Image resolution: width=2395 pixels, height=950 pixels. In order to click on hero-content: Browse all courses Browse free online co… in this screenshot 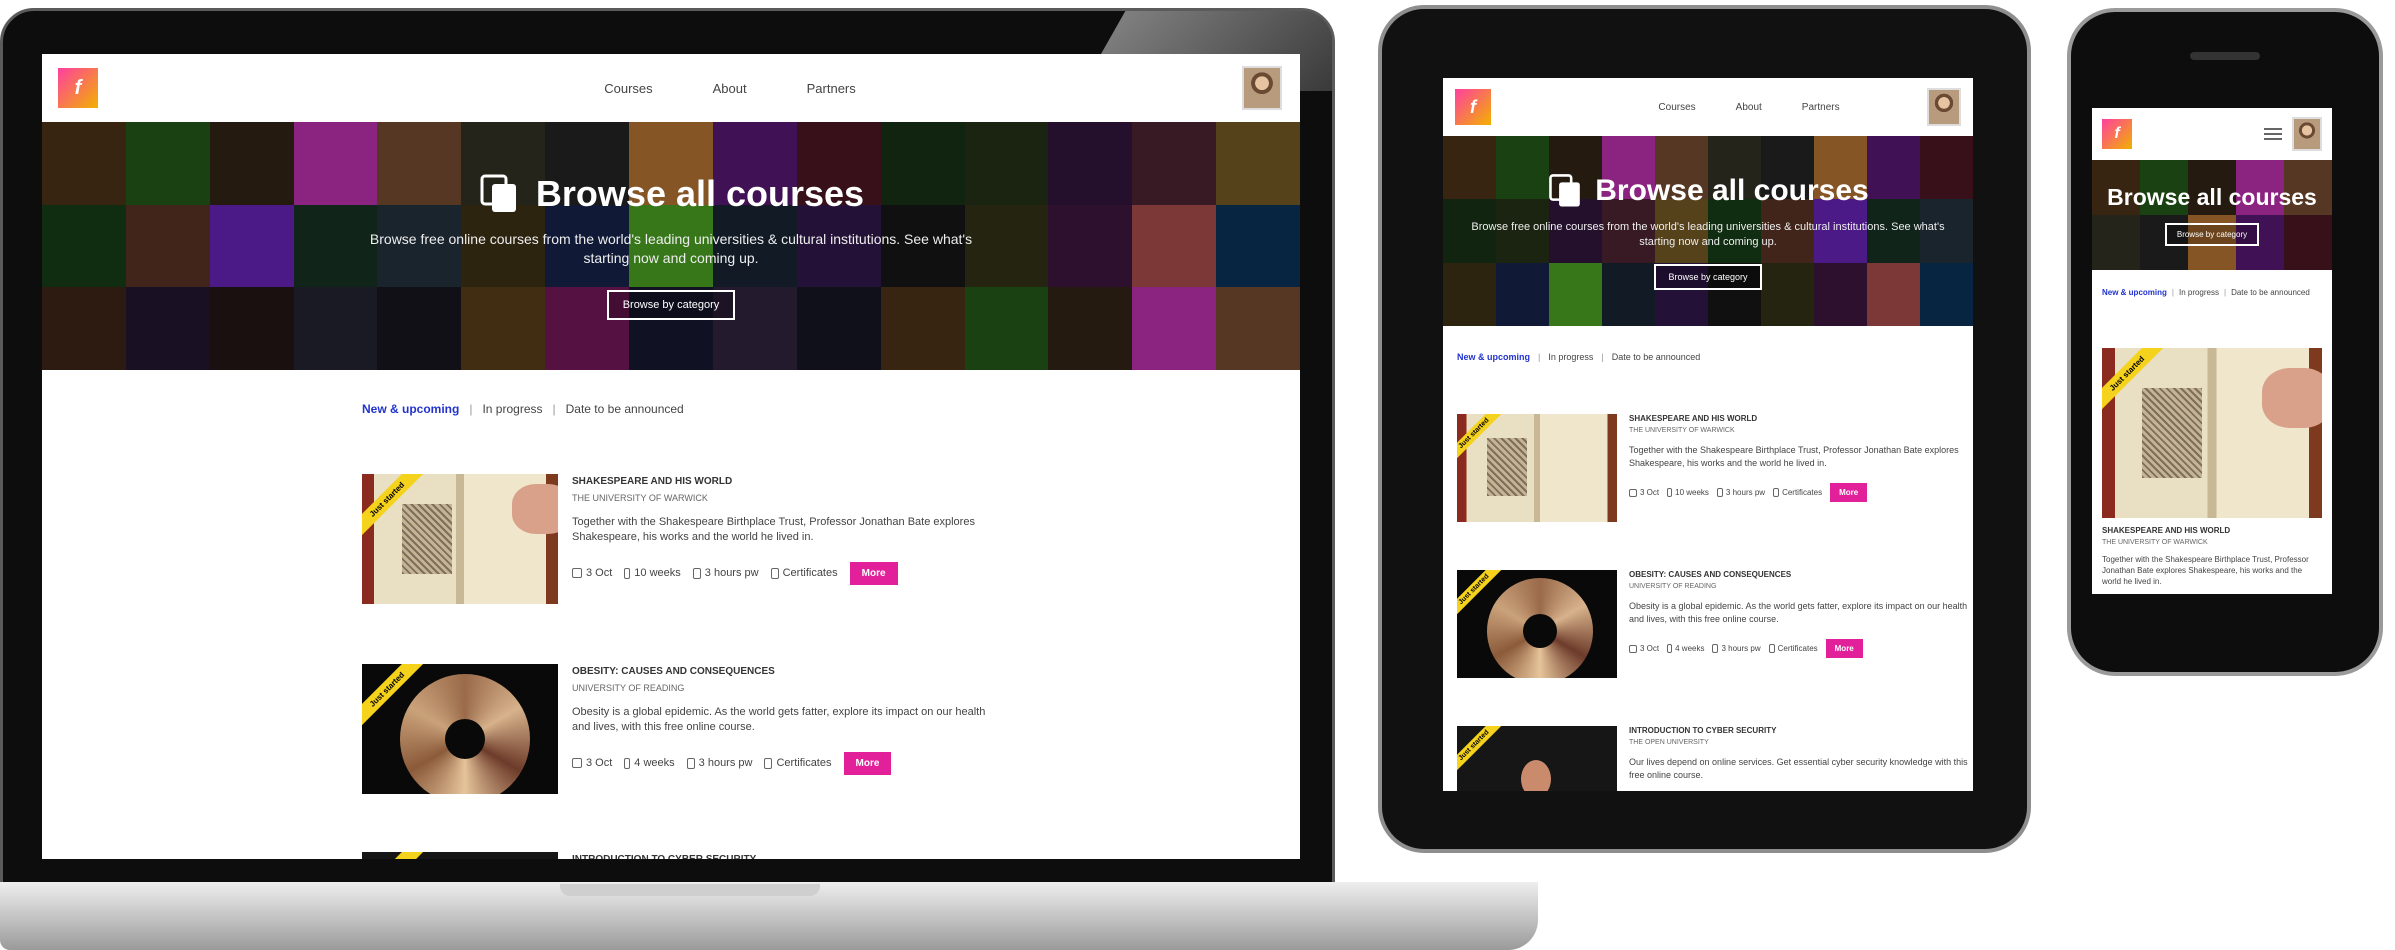, I will do `click(671, 246)`.